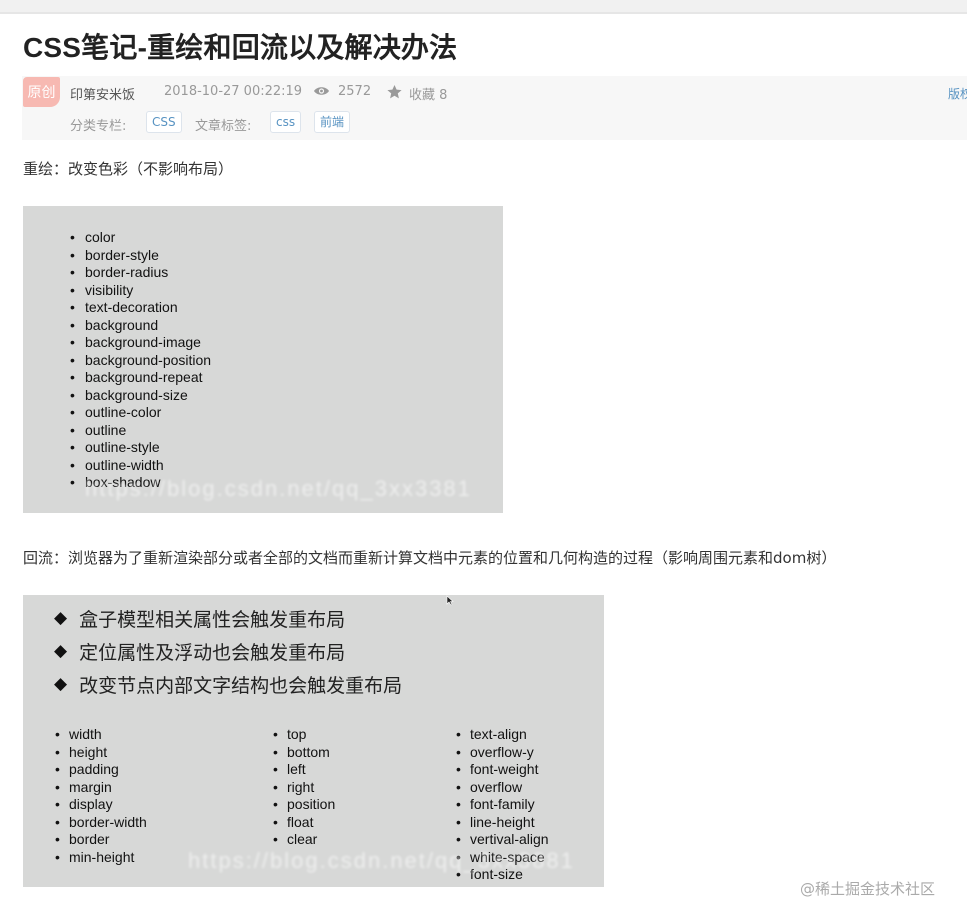  I want to click on list-item: • width, so click(78, 734).